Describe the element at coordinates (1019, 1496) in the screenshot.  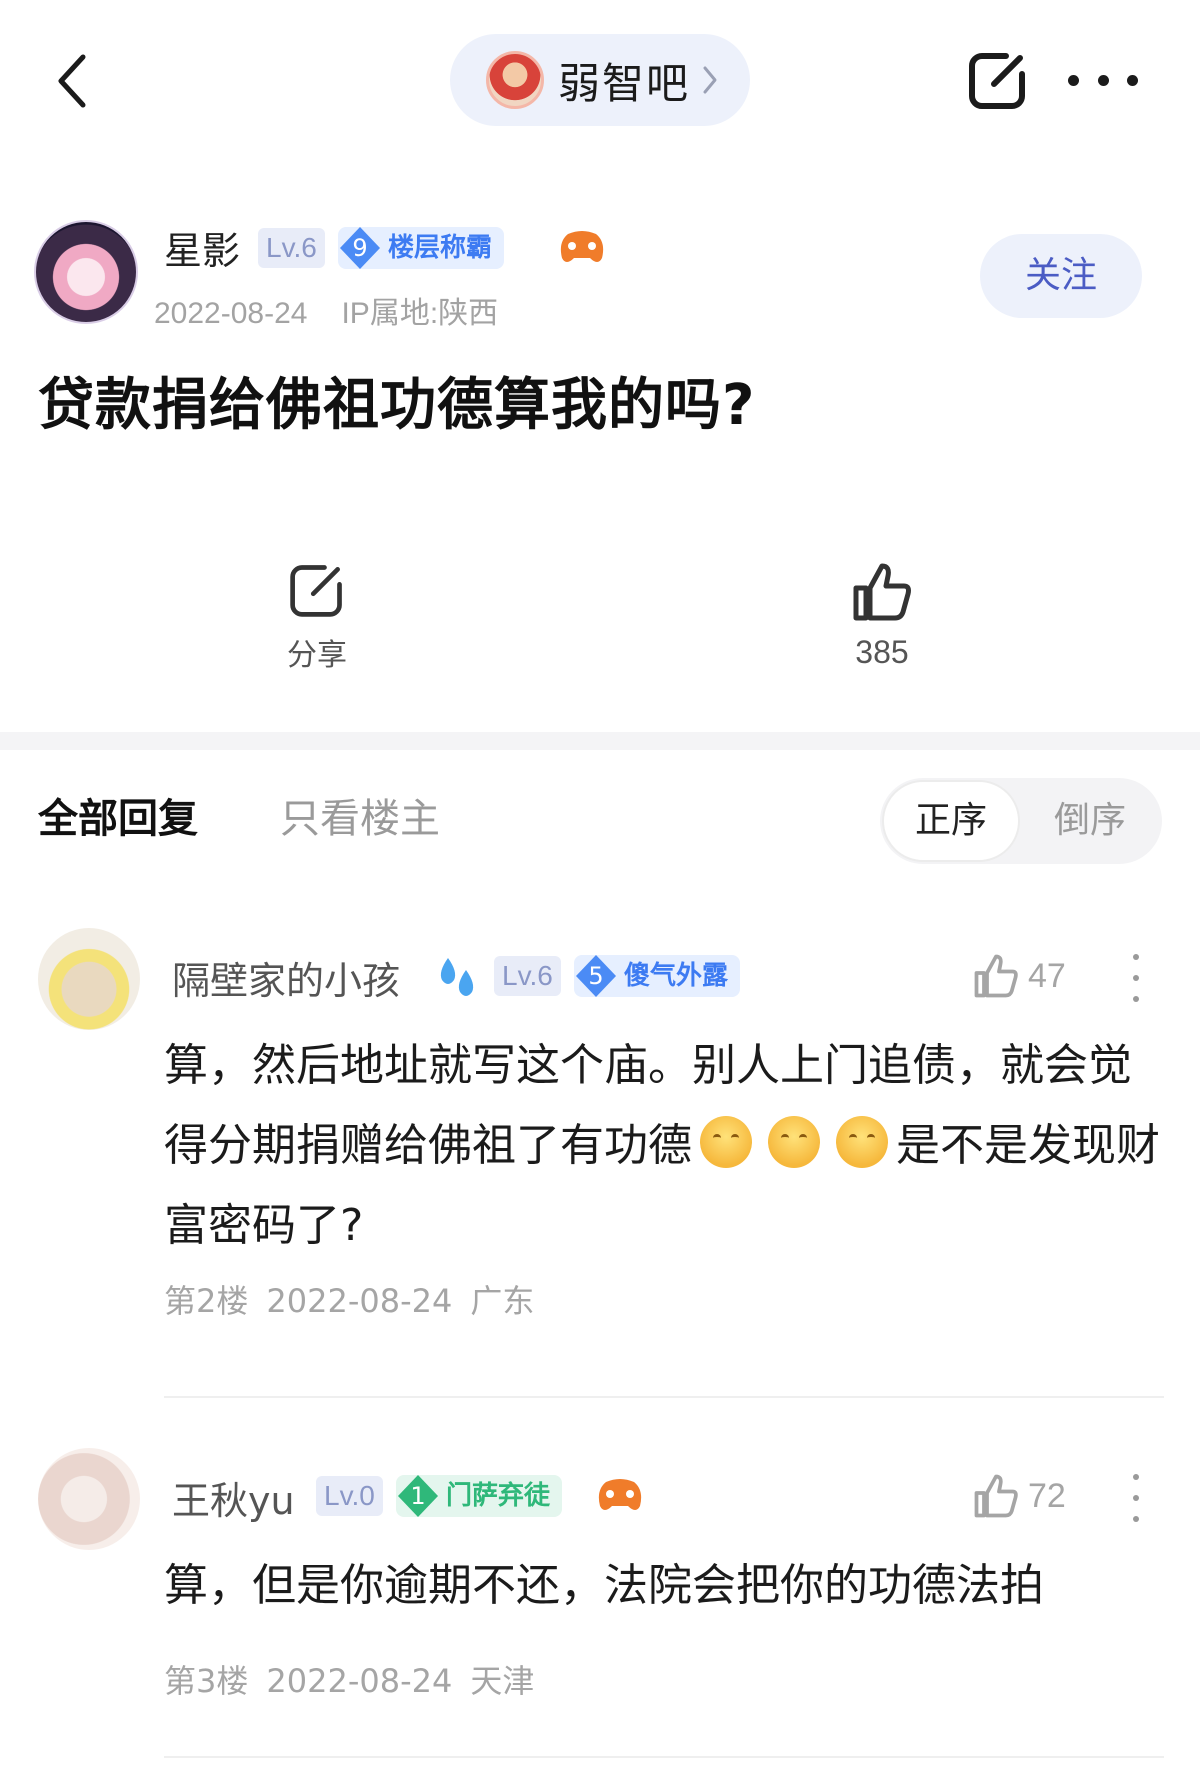
I see `comment-like-button: 72` at that location.